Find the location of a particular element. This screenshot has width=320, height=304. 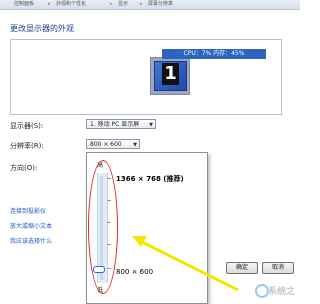

resolution-select: 800 × 600 ▼ is located at coordinates (113, 144).